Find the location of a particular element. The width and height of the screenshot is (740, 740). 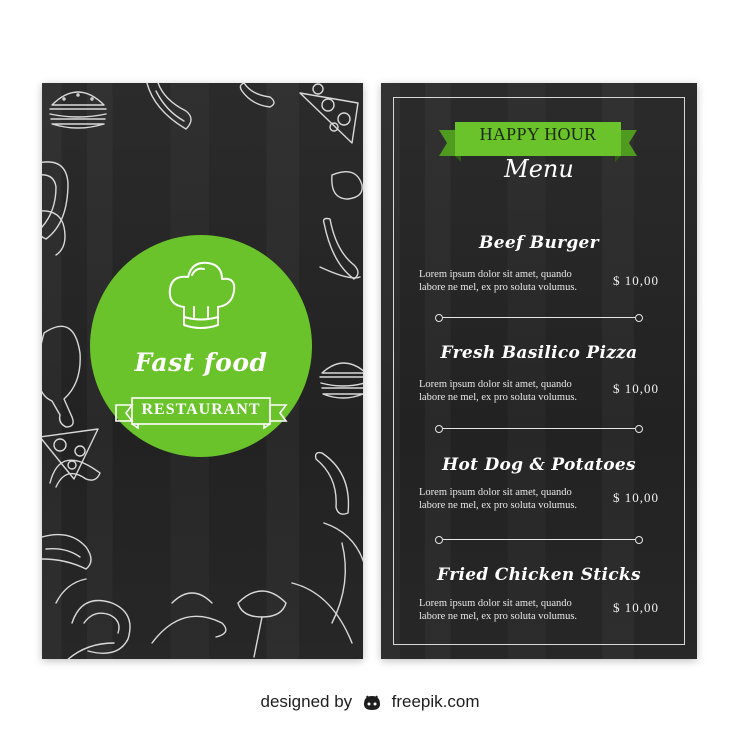

item-name: Hot Dog & Potatoes is located at coordinates (539, 465).